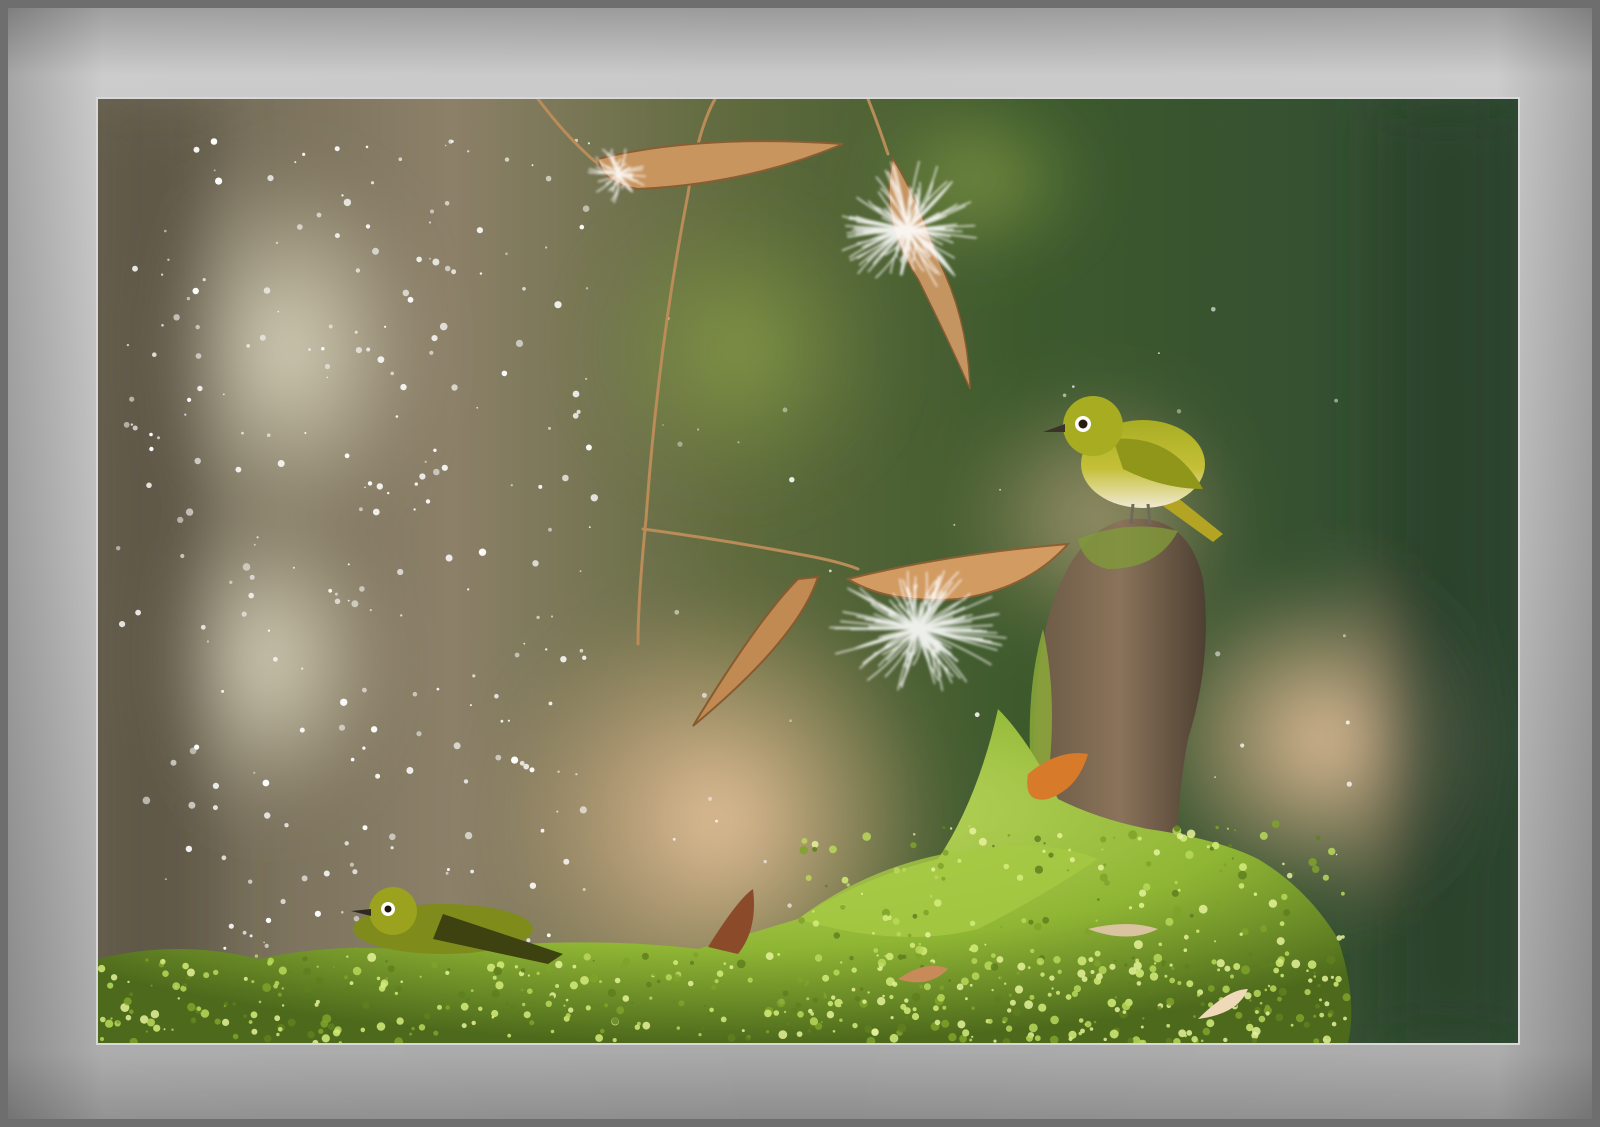 Image resolution: width=1600 pixels, height=1127 pixels. What do you see at coordinates (1083, 424) in the screenshot?
I see `bird-eye` at bounding box center [1083, 424].